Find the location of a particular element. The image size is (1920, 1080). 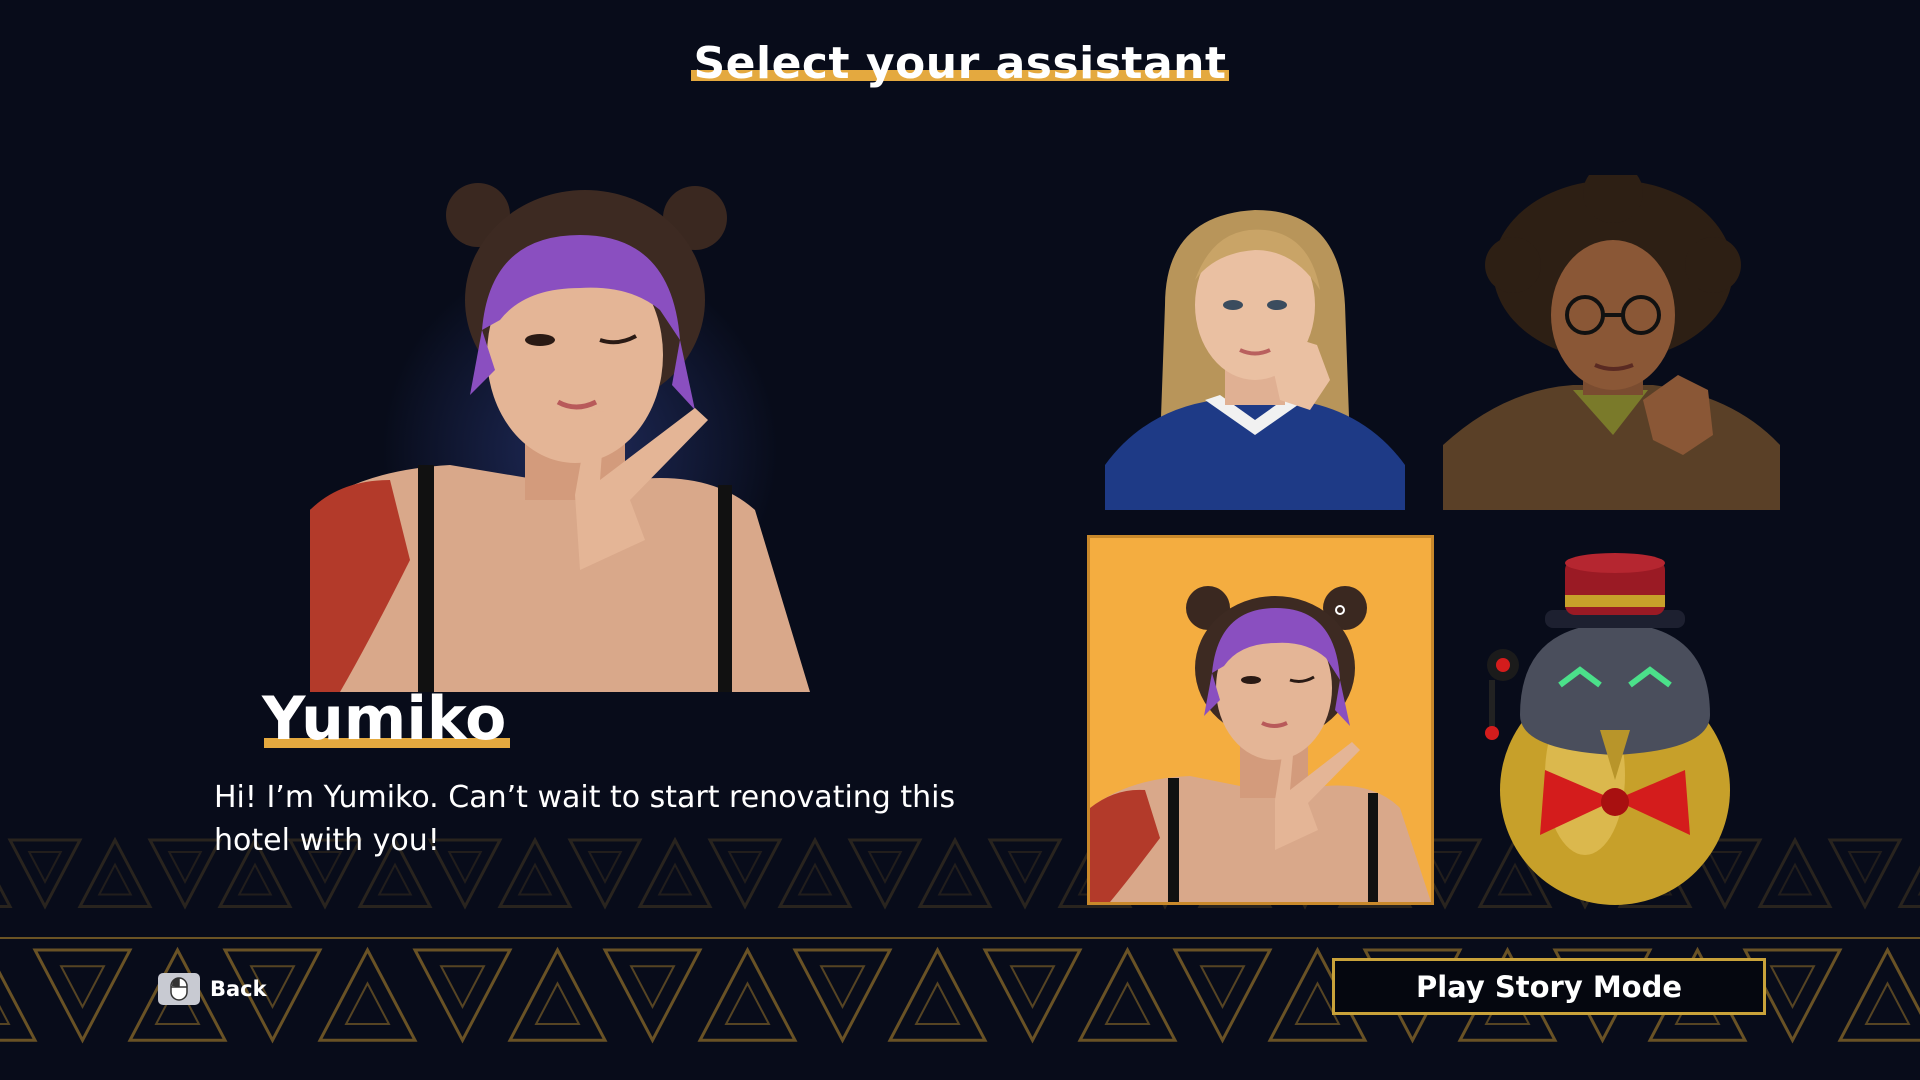

assistant-card-robot-bellhop is located at coordinates (1615, 725).